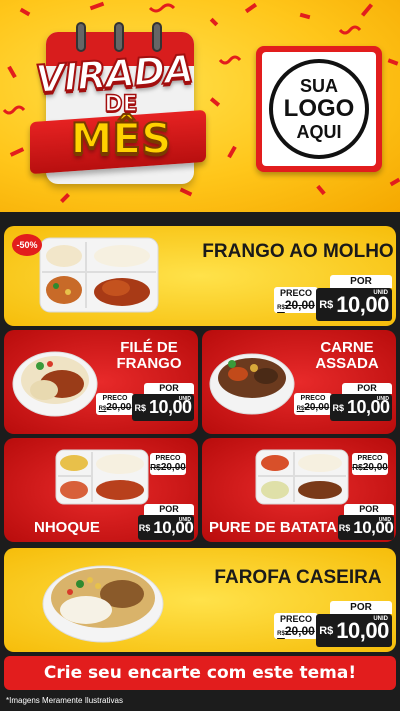 This screenshot has height=711, width=400. I want to click on product-name: CARNE ASSADA, so click(347, 356).